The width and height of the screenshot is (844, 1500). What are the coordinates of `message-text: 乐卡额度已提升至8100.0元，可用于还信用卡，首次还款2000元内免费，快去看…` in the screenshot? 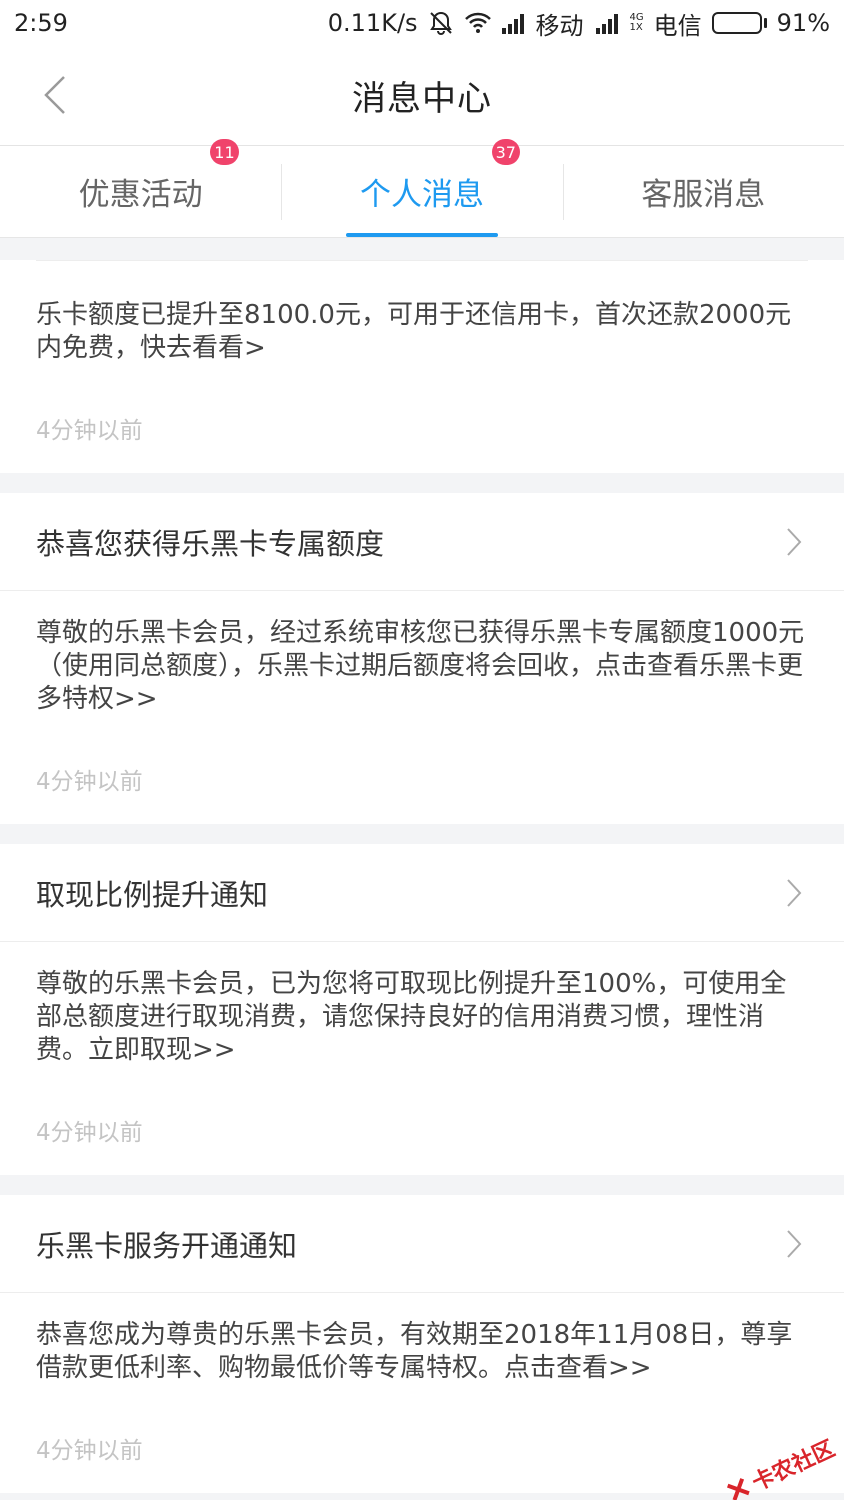 It's located at (414, 331).